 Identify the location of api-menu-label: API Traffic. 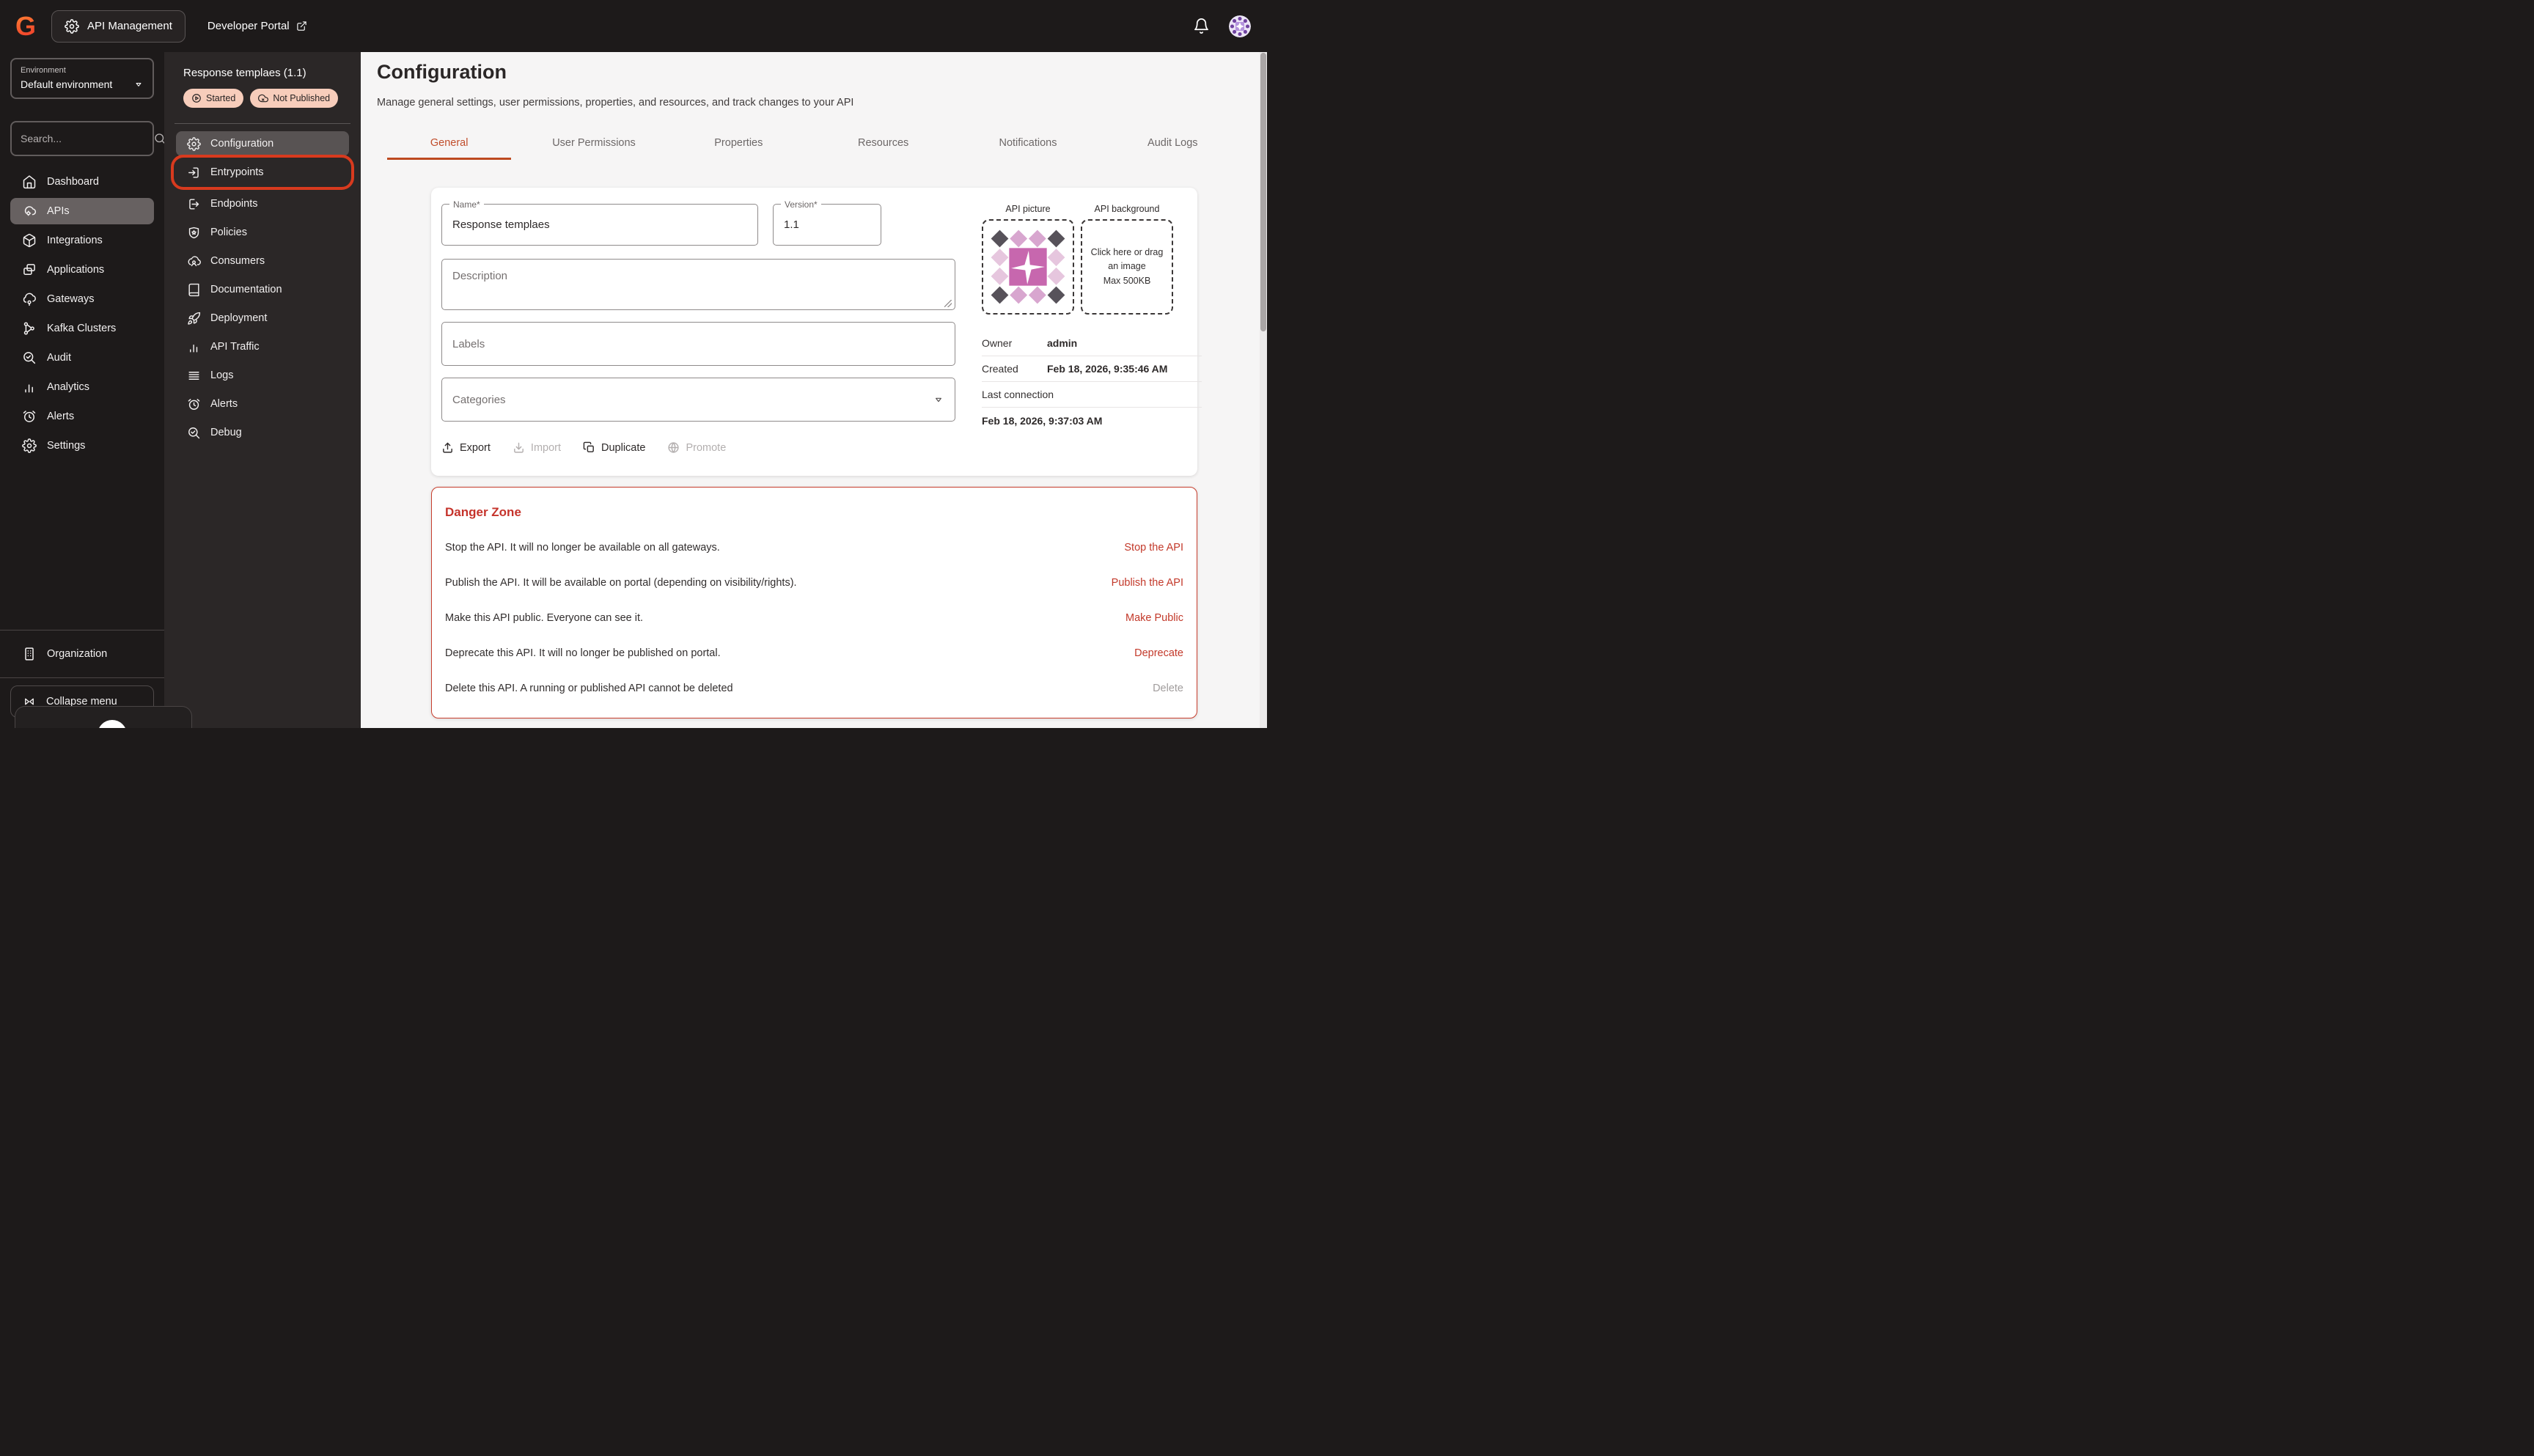
(235, 347).